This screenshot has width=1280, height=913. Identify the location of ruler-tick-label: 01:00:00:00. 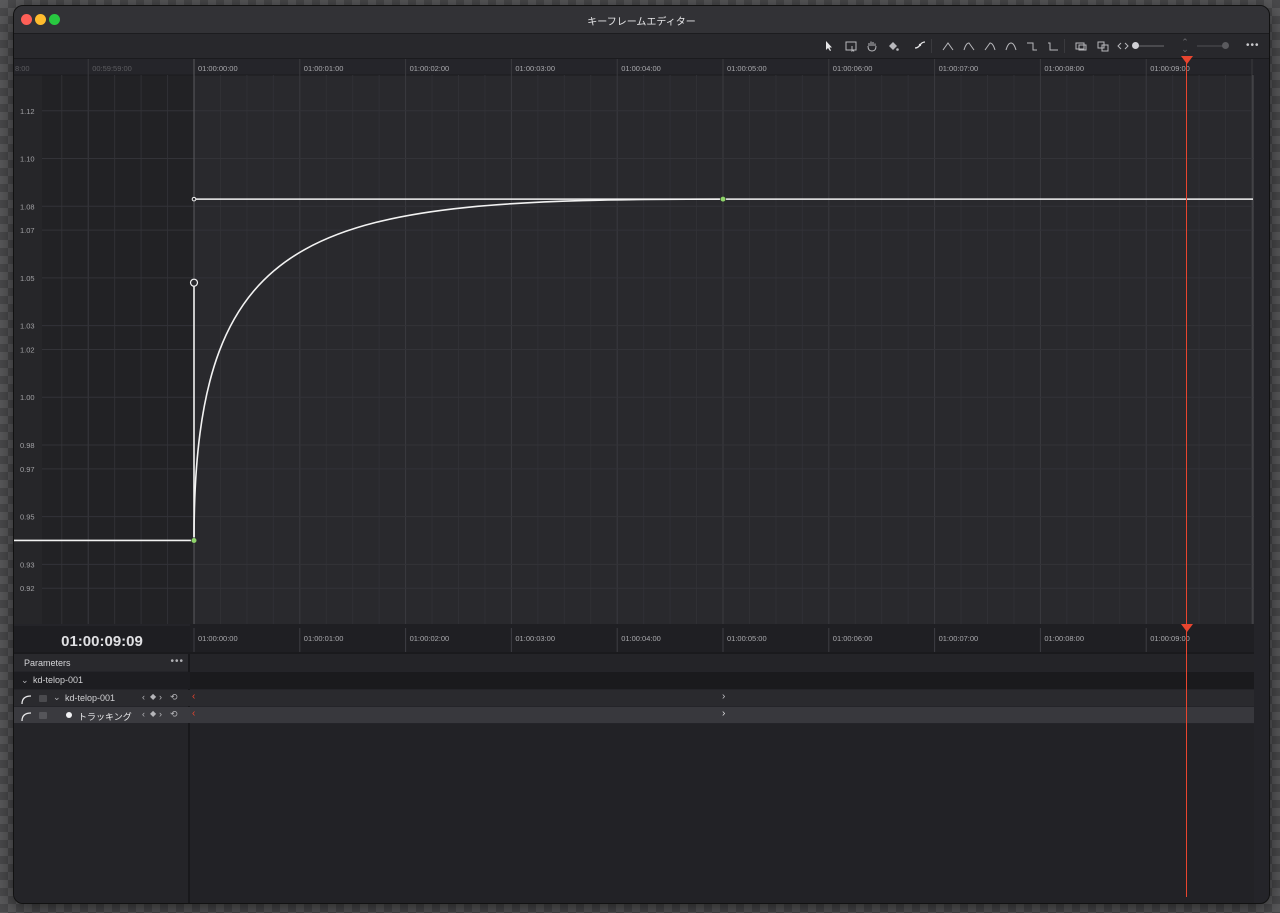
(218, 638).